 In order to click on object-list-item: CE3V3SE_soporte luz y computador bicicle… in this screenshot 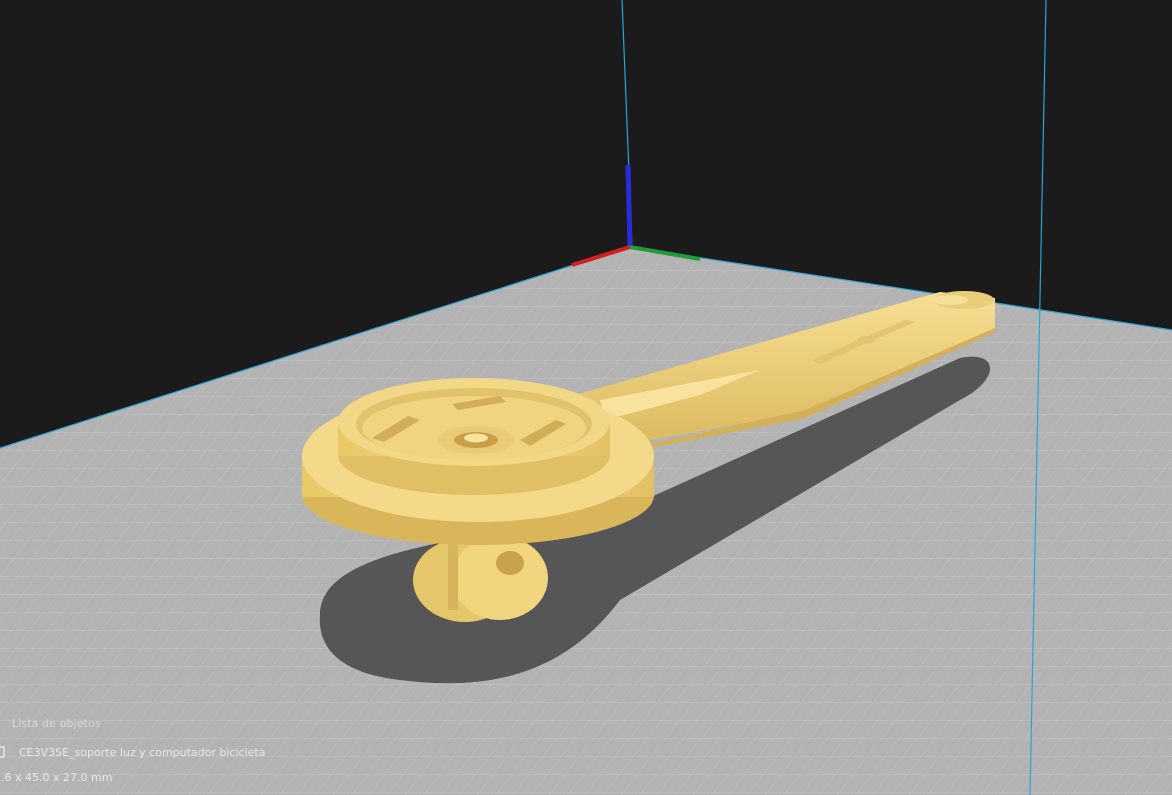, I will do `click(200, 753)`.